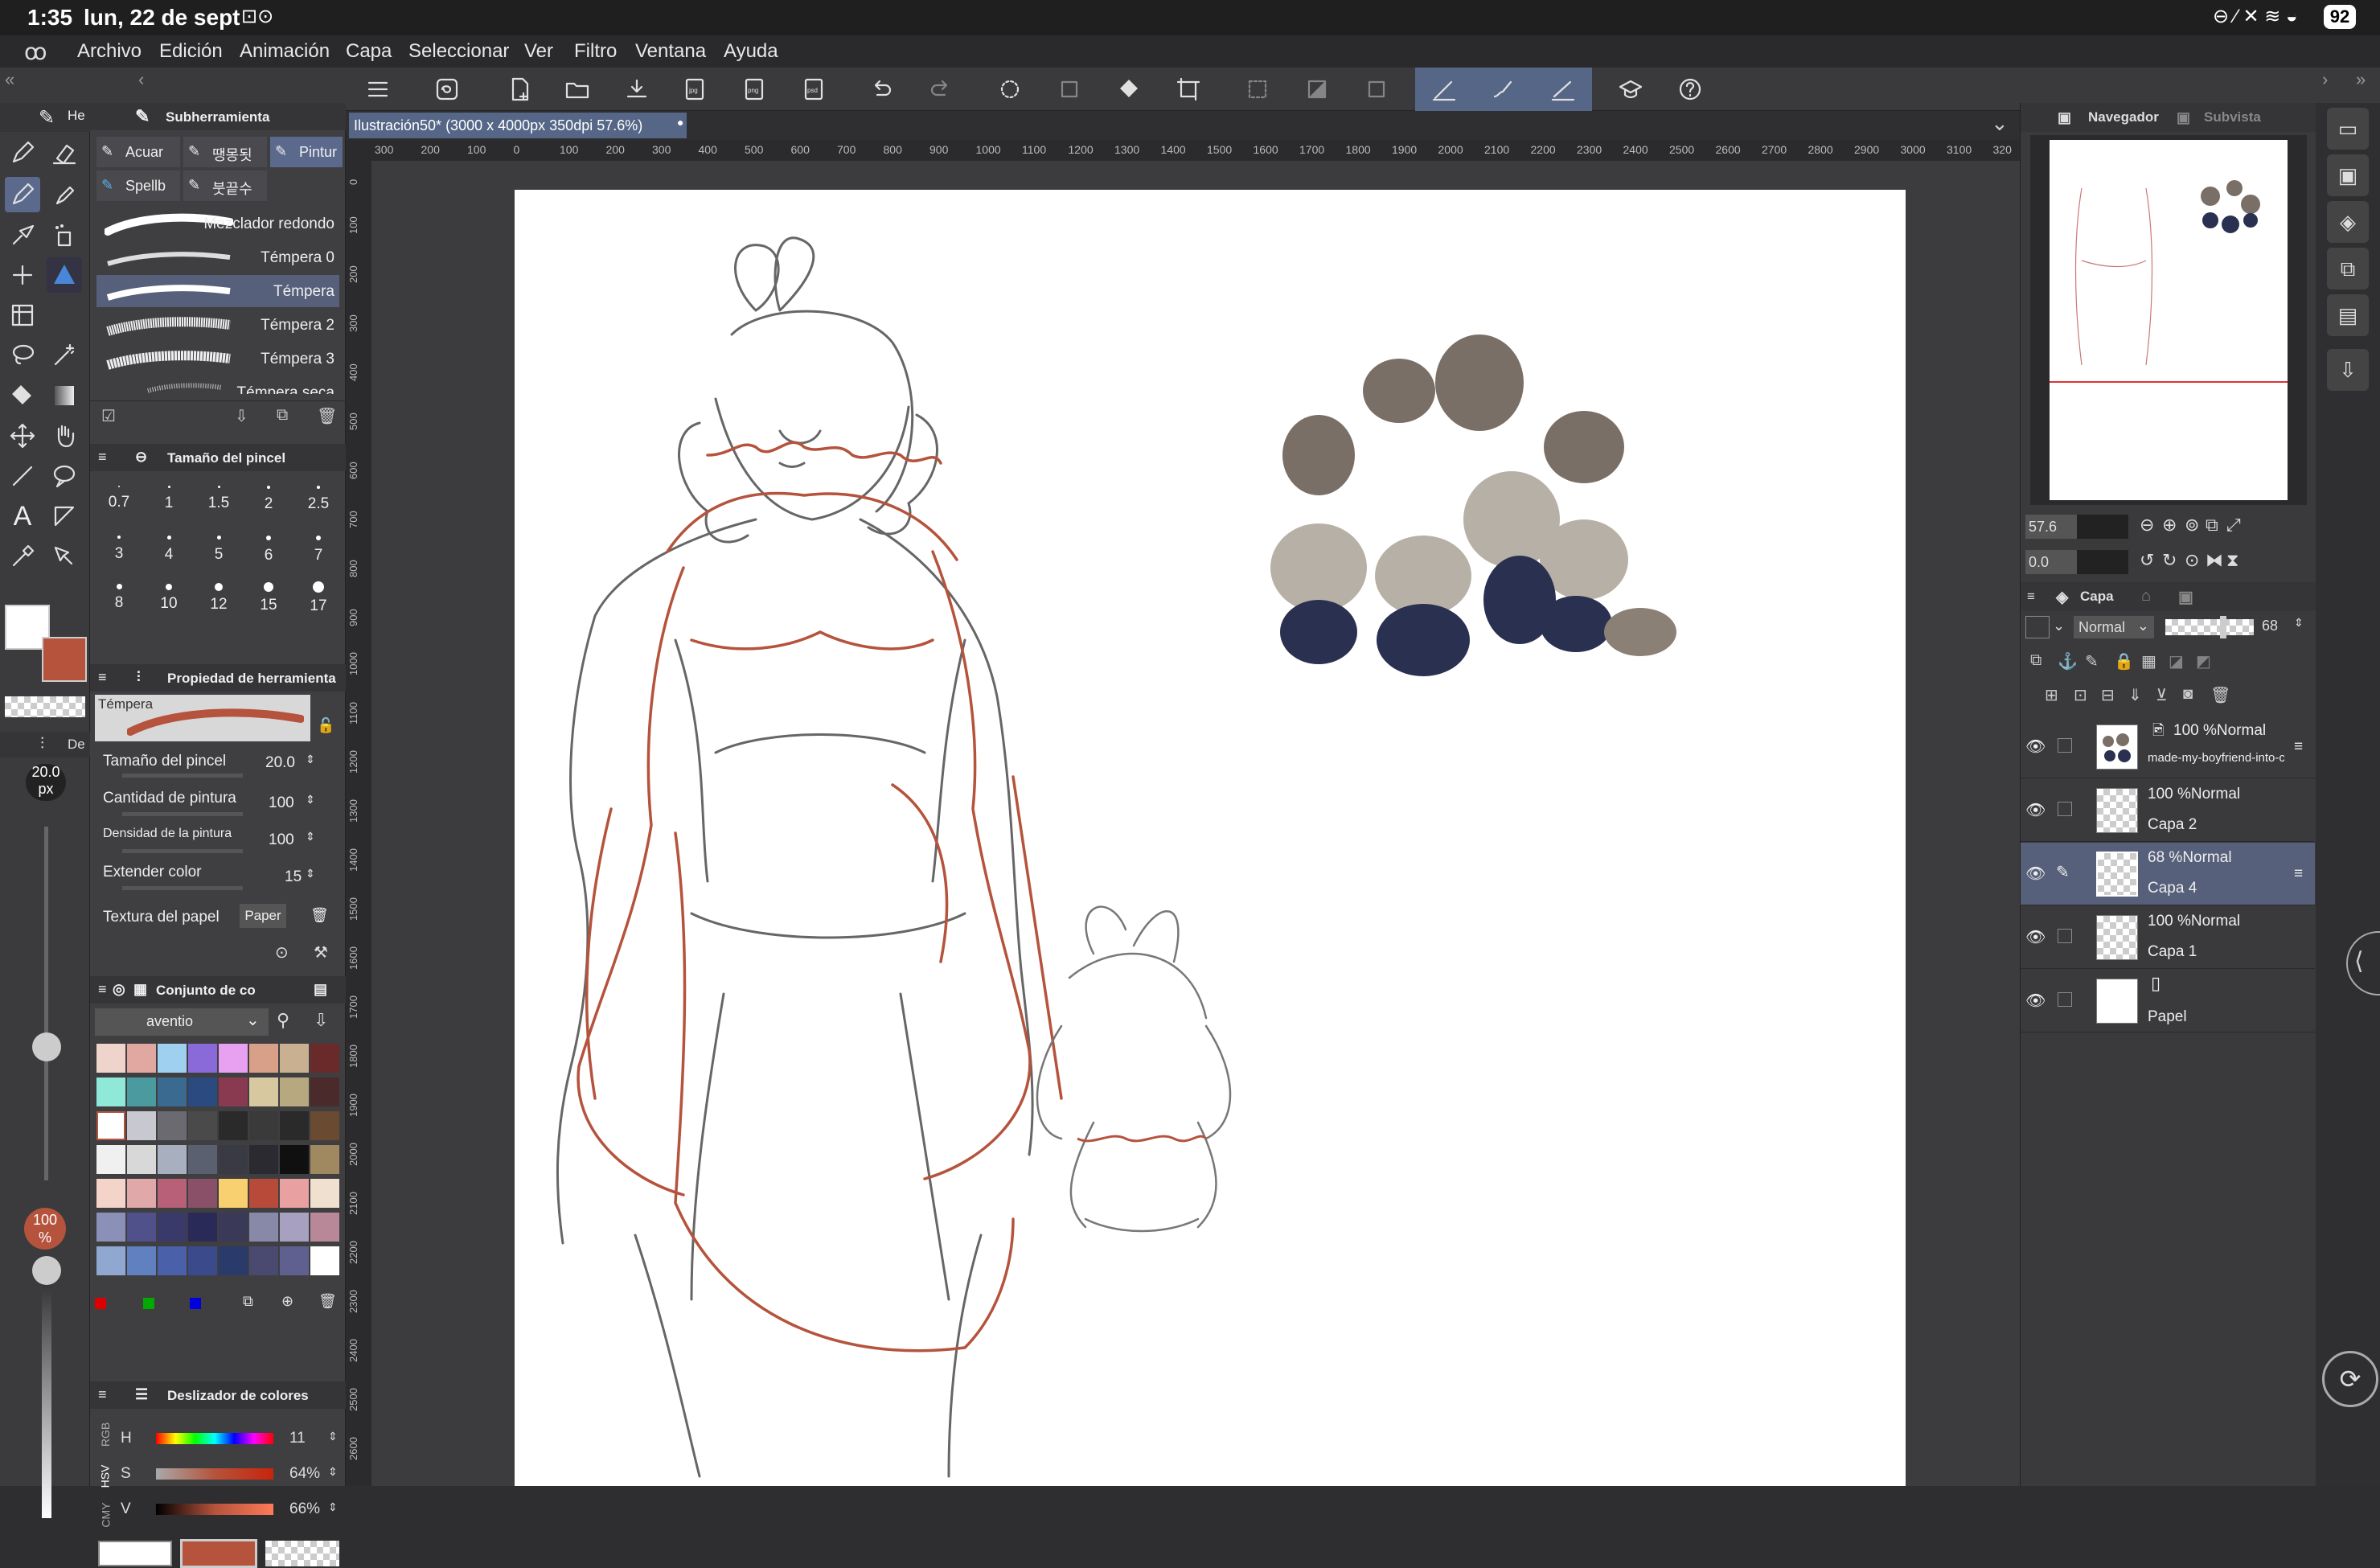 The height and width of the screenshot is (1568, 2380). I want to click on footer-main-color, so click(135, 1553).